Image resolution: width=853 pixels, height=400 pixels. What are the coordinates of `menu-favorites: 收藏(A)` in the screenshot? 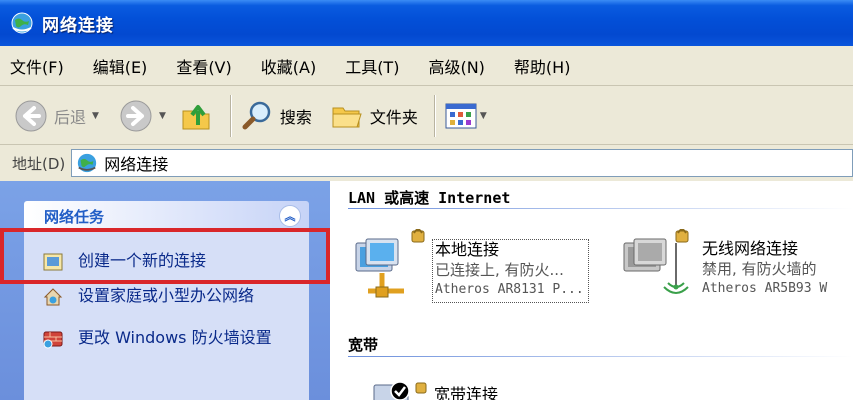 It's located at (288, 66).